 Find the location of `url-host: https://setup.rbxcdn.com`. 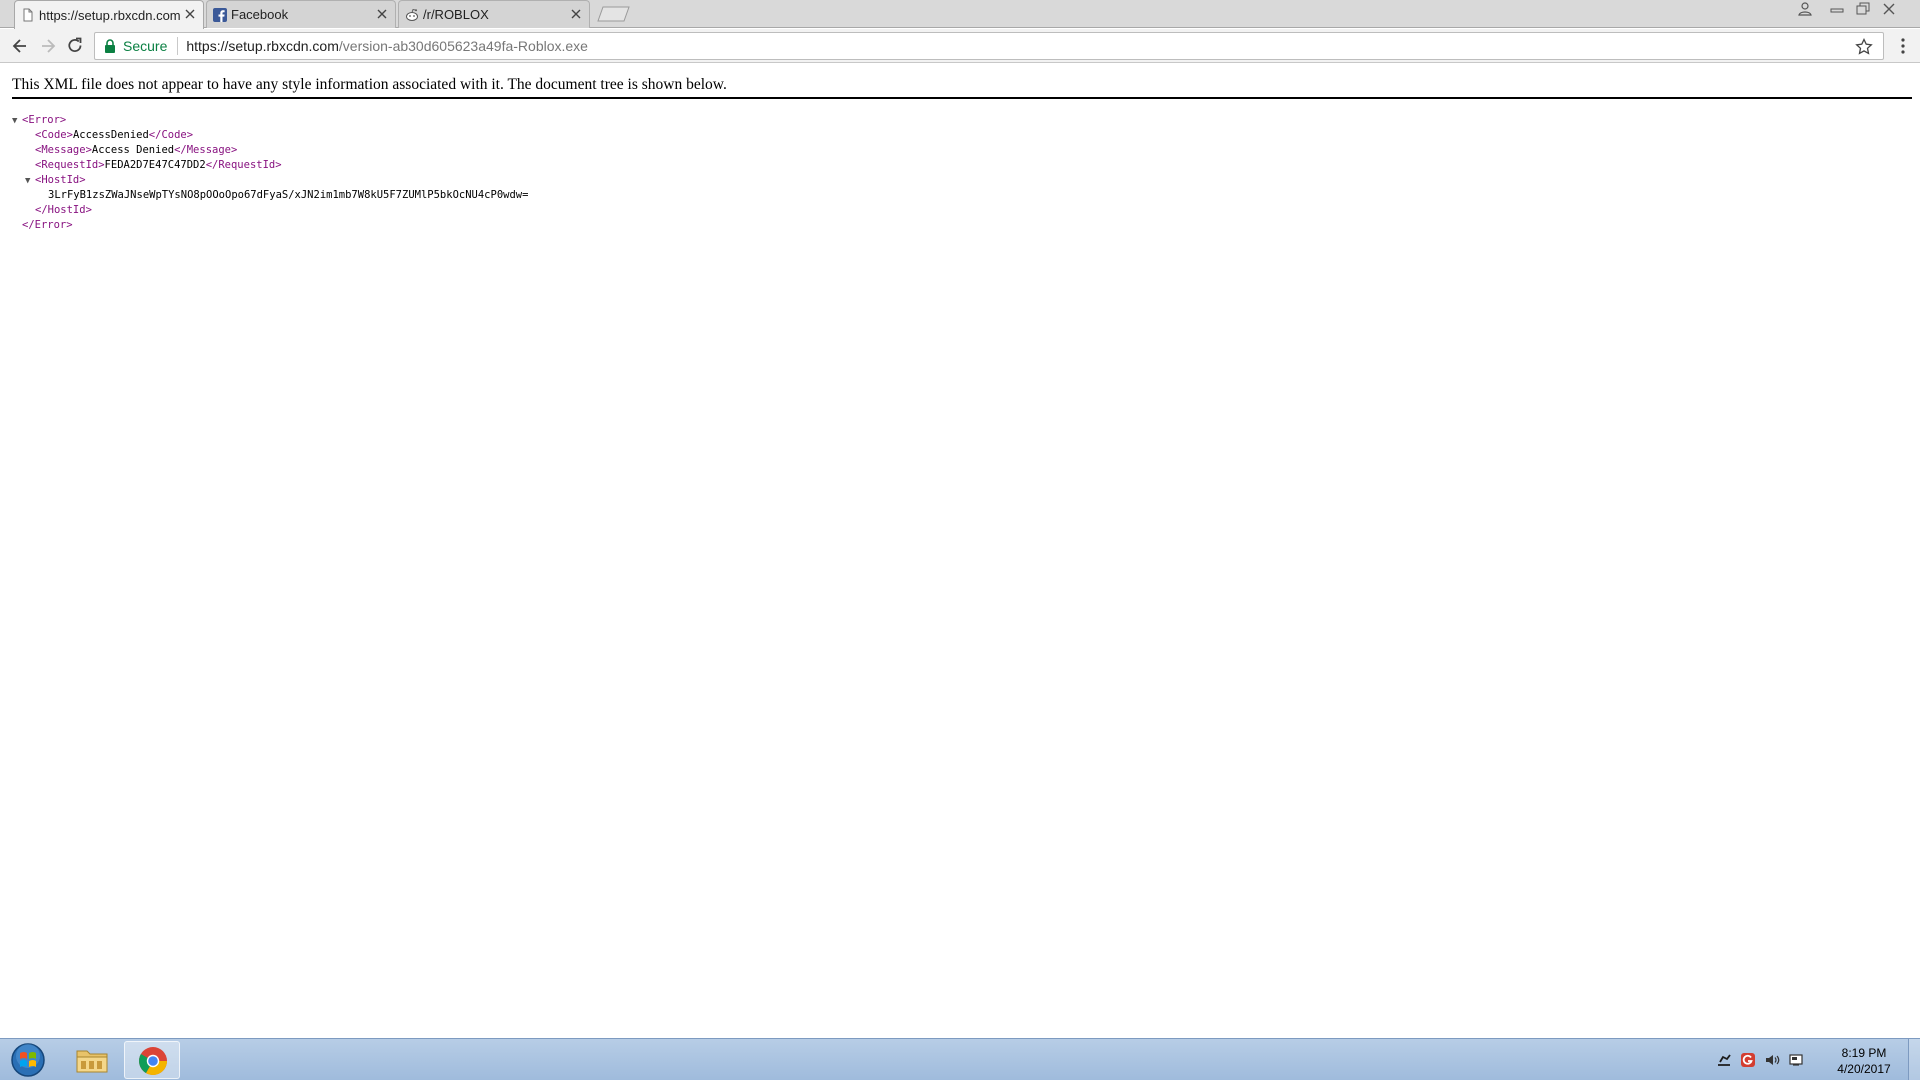

url-host: https://setup.rbxcdn.com is located at coordinates (262, 46).